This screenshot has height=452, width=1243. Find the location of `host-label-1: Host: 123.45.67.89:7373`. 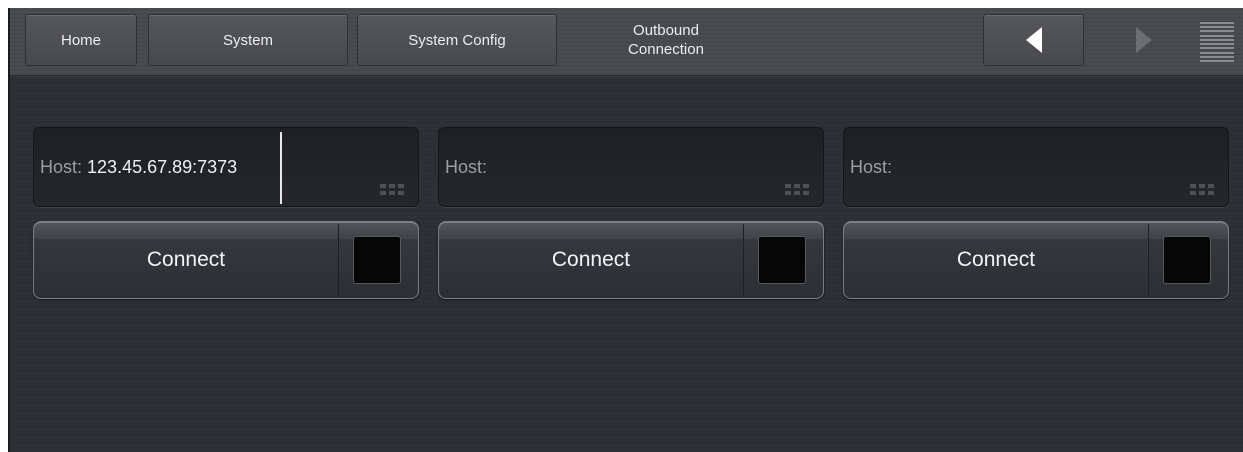

host-label-1: Host: 123.45.67.89:7373 is located at coordinates (139, 167).